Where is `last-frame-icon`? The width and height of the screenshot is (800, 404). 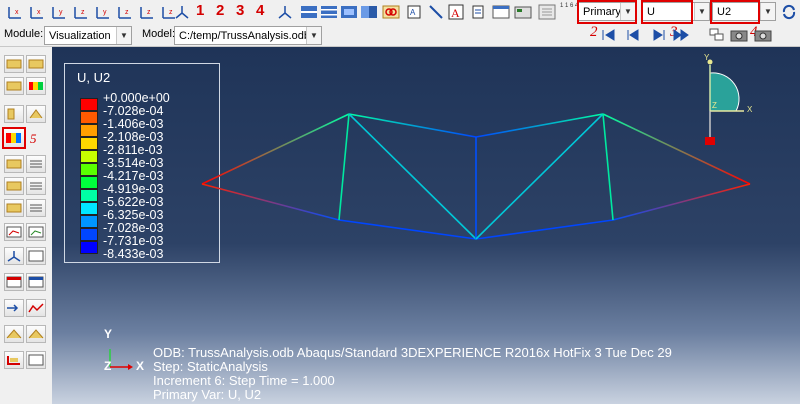 last-frame-icon is located at coordinates (681, 35).